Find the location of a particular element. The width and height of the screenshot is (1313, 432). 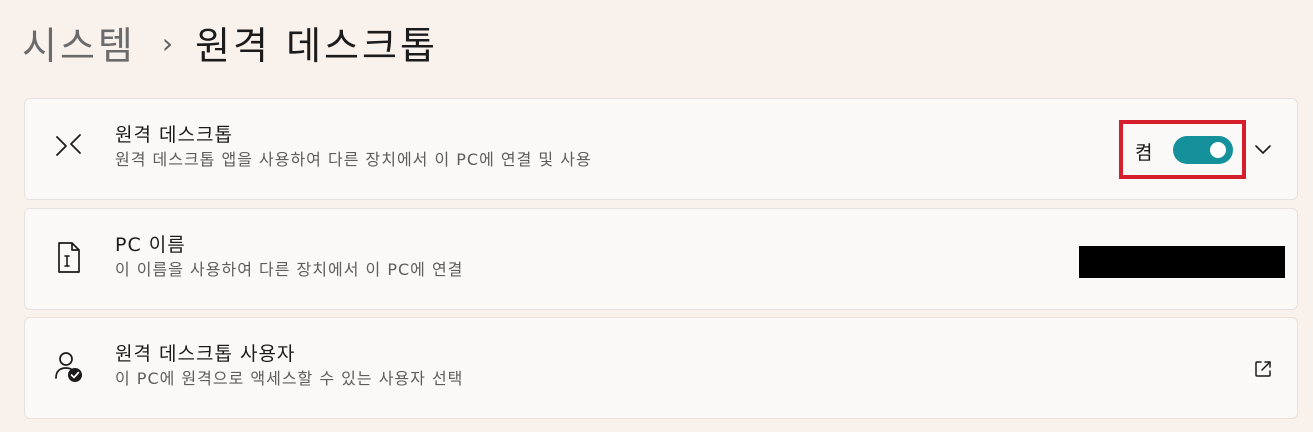

remote-desktop-icon is located at coordinates (68, 145).